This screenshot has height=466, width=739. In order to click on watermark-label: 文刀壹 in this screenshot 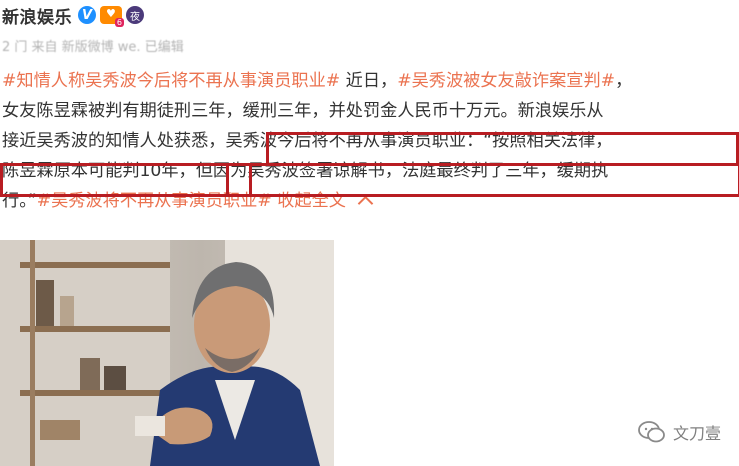, I will do `click(696, 433)`.